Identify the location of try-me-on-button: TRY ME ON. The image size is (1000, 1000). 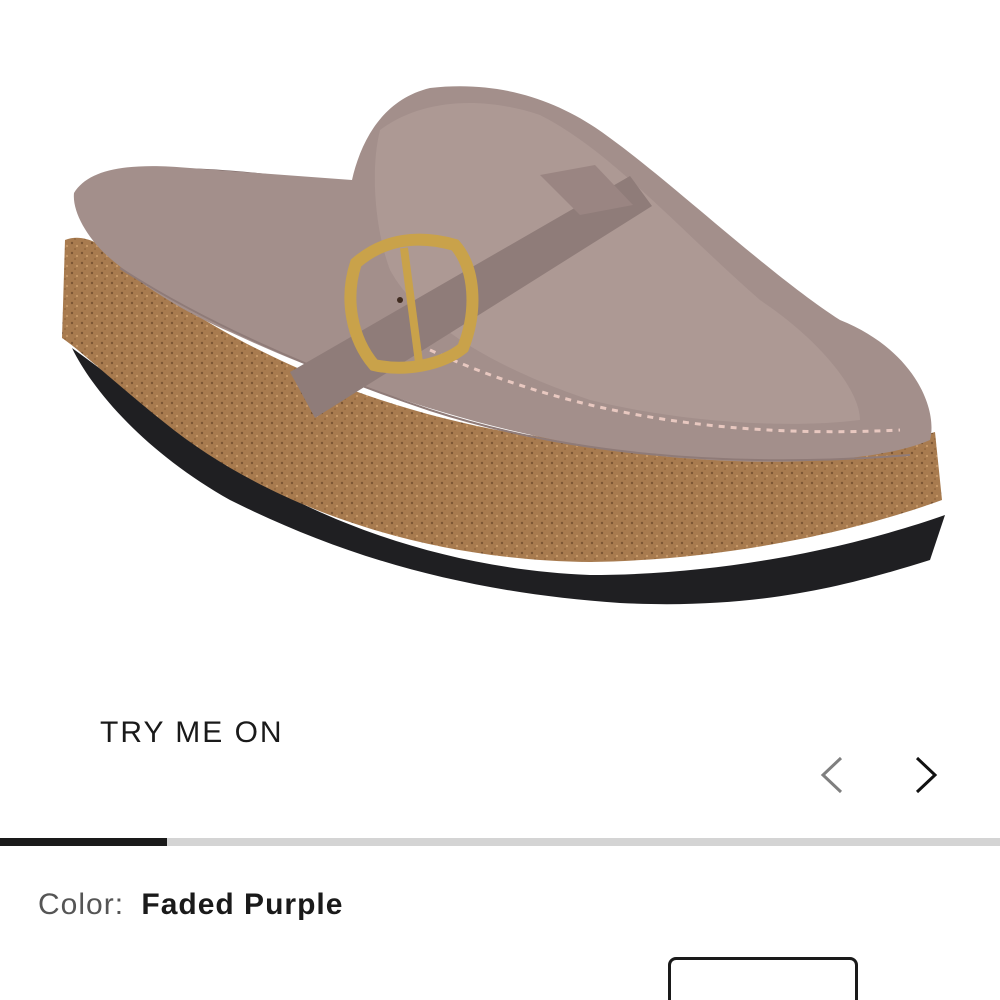
(192, 733).